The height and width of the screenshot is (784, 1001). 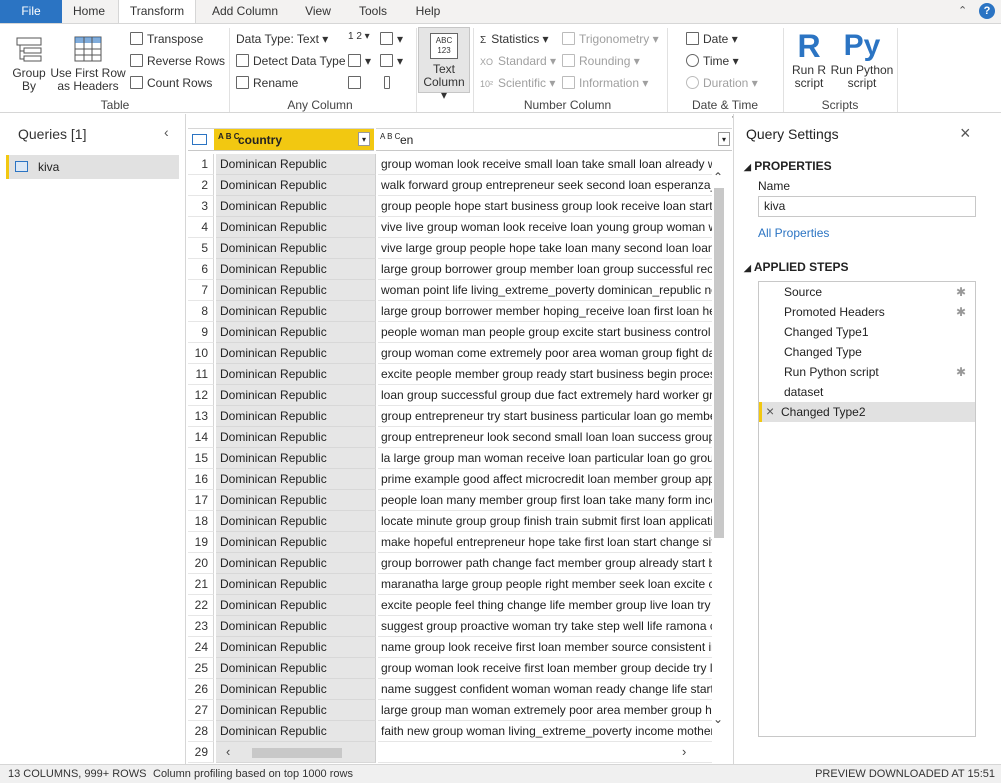 What do you see at coordinates (391, 61) in the screenshot?
I see `unpivot-button: ▾` at bounding box center [391, 61].